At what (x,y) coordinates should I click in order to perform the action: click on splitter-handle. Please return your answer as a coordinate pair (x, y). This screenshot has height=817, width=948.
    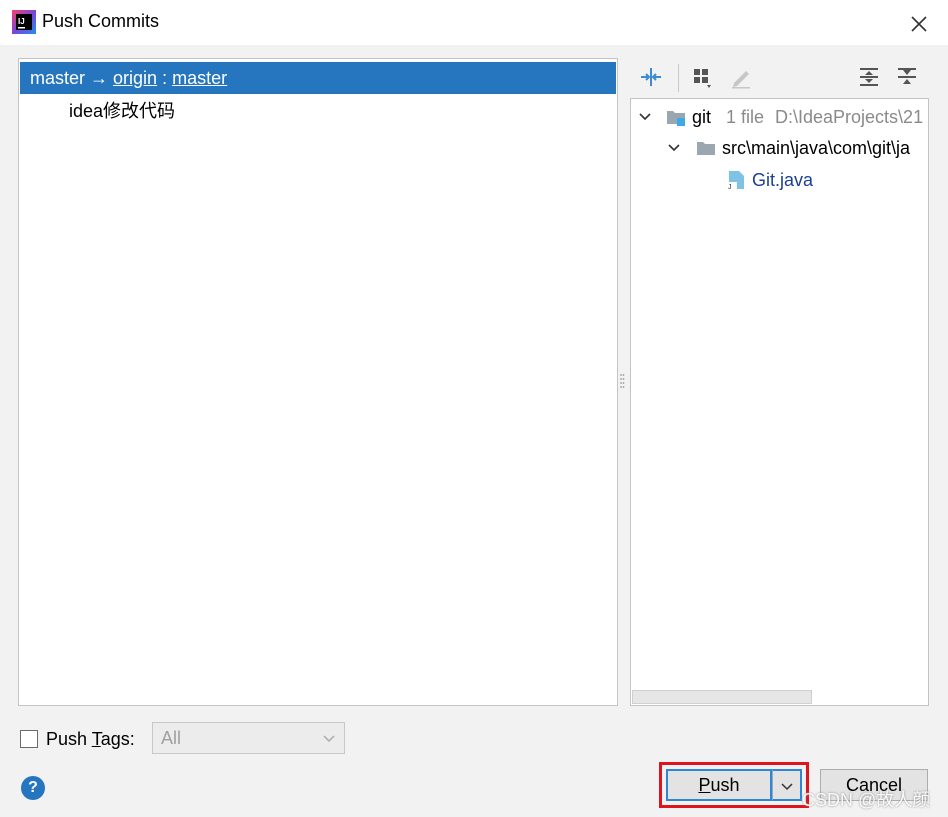
    Looking at the image, I should click on (622, 382).